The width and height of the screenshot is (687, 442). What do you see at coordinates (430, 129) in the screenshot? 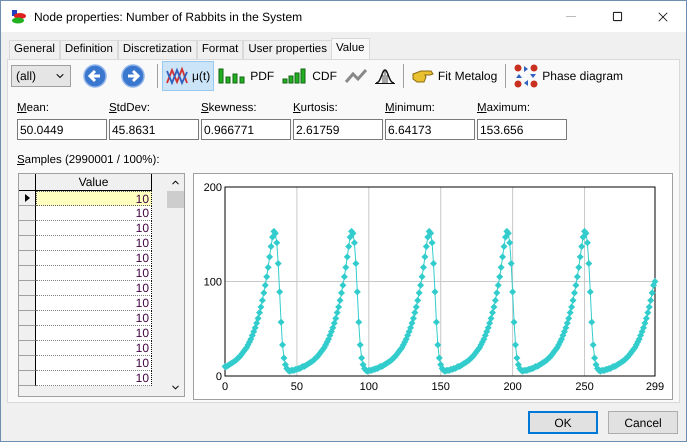
I see `stat-field: 6.64173` at bounding box center [430, 129].